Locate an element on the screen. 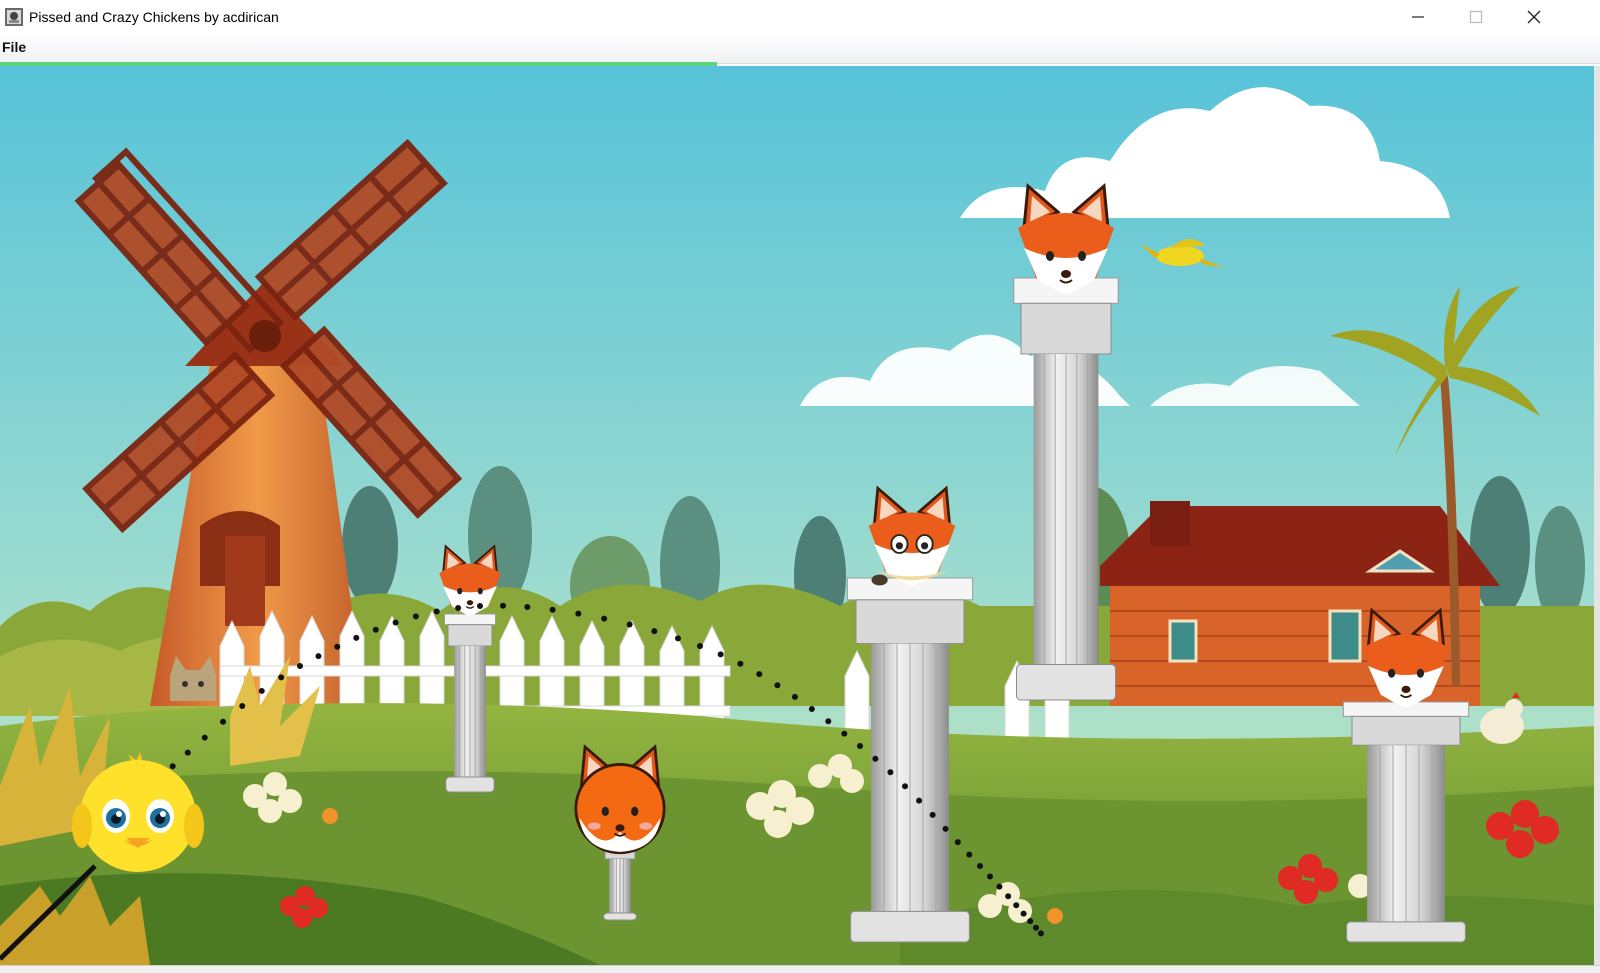  maximize-icon is located at coordinates (1476, 17).